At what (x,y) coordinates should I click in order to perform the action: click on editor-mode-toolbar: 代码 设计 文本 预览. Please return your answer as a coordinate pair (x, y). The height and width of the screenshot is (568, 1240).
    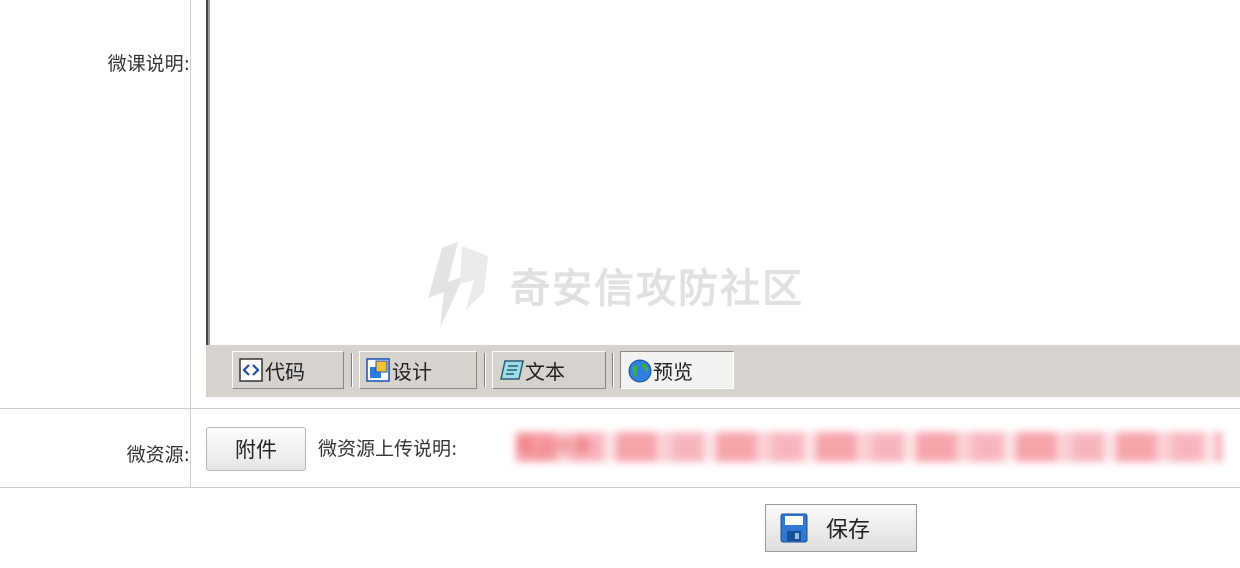
    Looking at the image, I should click on (723, 371).